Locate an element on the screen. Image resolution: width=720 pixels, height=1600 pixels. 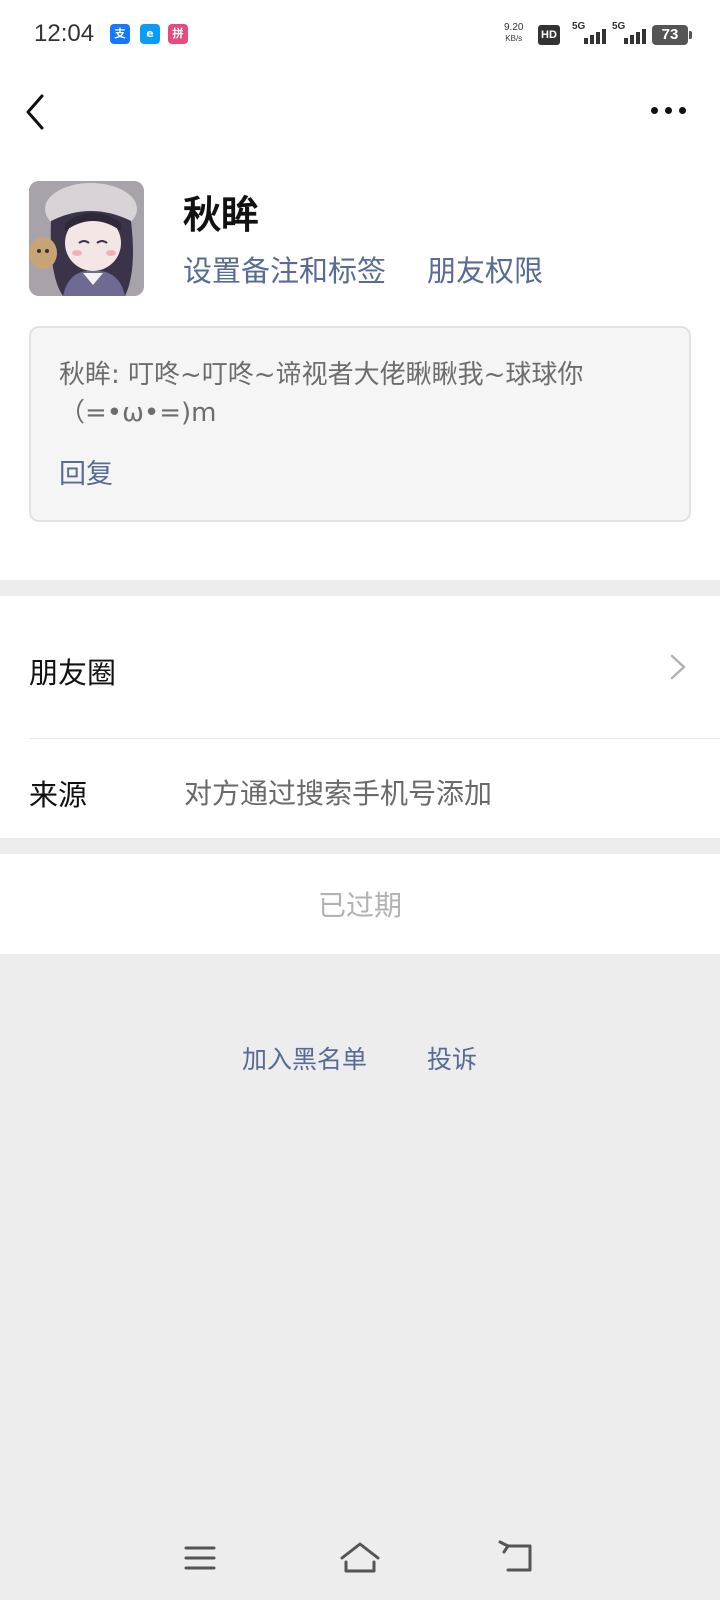
menu-icon is located at coordinates (200, 1558).